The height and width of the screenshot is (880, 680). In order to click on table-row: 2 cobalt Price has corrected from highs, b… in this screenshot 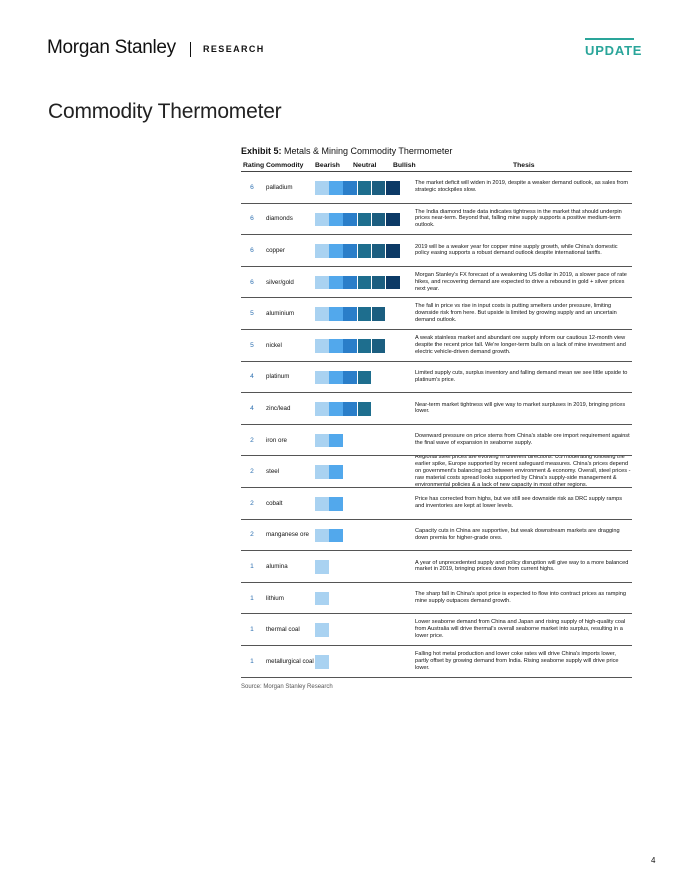, I will do `click(436, 504)`.